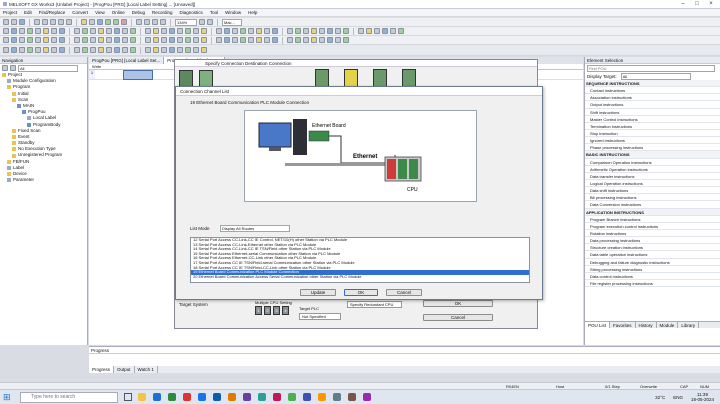 The image size is (720, 404). Describe the element at coordinates (351, 78) in the screenshot. I see `cpu-module-icon` at that location.